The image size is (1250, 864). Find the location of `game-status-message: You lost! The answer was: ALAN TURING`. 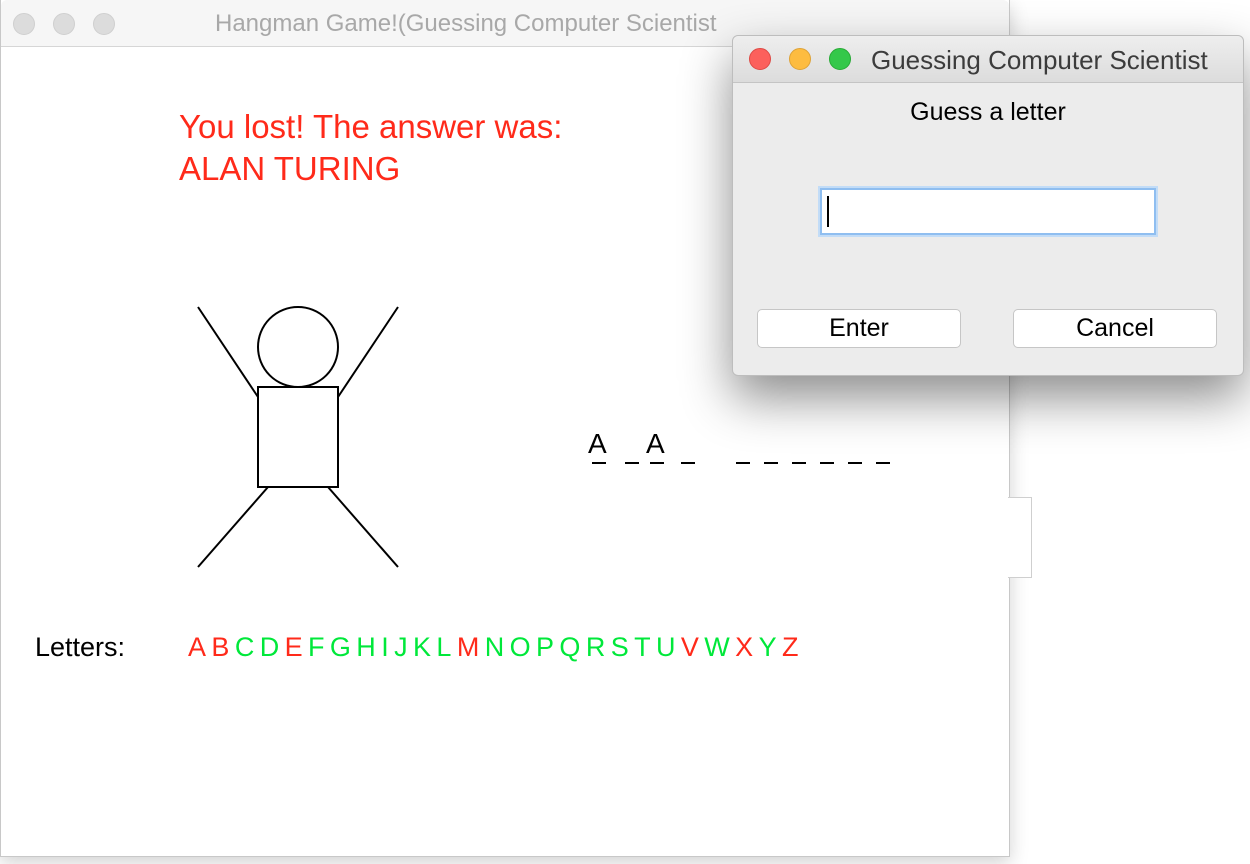

game-status-message: You lost! The answer was: ALAN TURING is located at coordinates (370, 148).